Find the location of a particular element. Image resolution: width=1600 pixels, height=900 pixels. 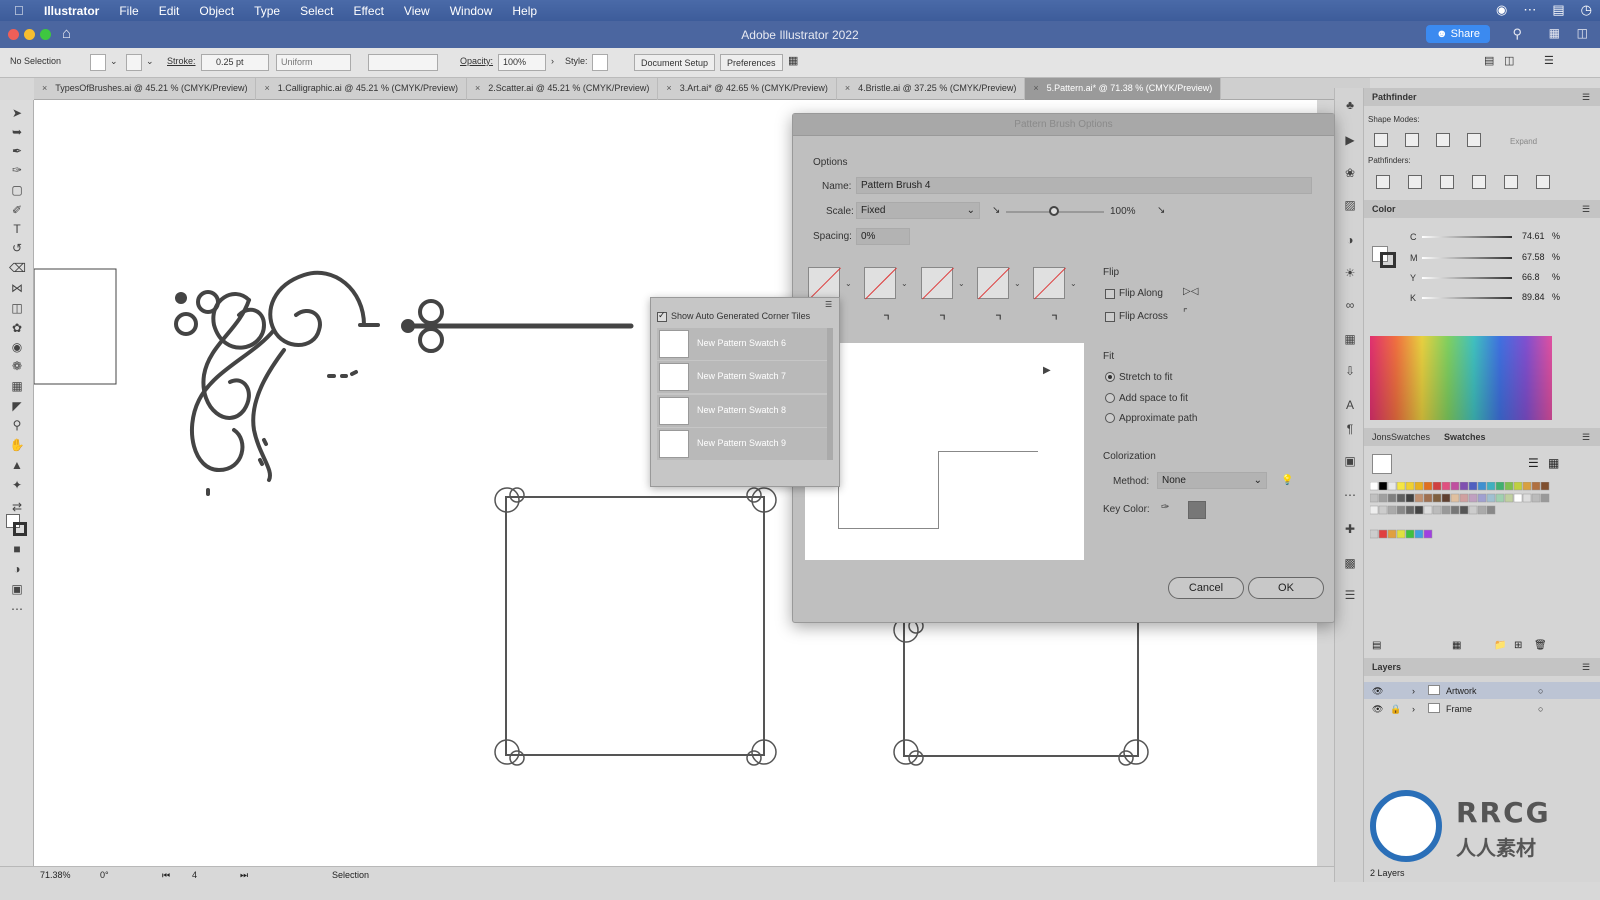

inner-corner-tile-selector is located at coordinates (937, 283).